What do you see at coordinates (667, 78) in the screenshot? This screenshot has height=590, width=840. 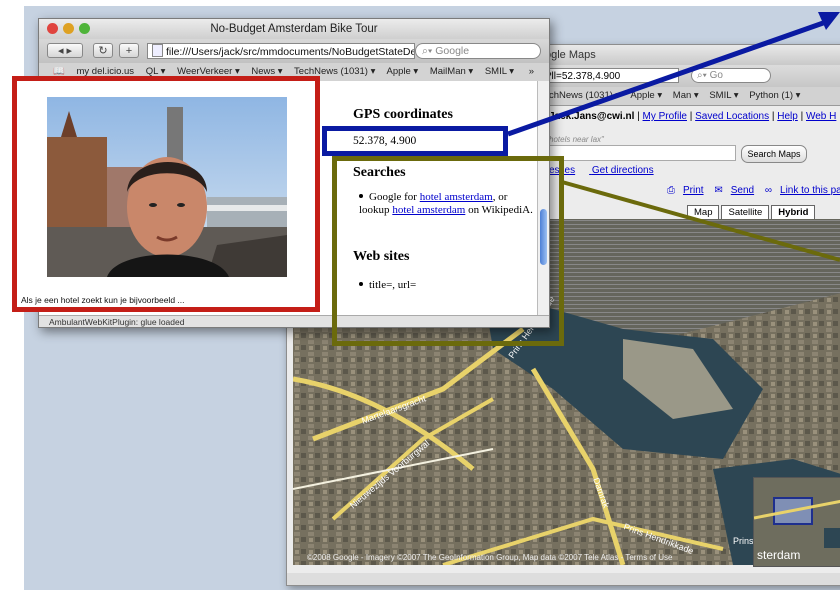 I see `blue-arrow-line` at bounding box center [667, 78].